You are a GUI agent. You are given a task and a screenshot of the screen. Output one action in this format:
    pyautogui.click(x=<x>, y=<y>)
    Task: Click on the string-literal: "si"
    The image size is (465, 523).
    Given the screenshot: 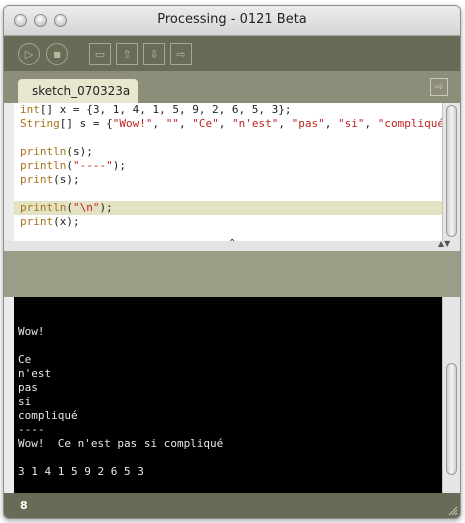 What is the action you would take?
    pyautogui.click(x=351, y=123)
    